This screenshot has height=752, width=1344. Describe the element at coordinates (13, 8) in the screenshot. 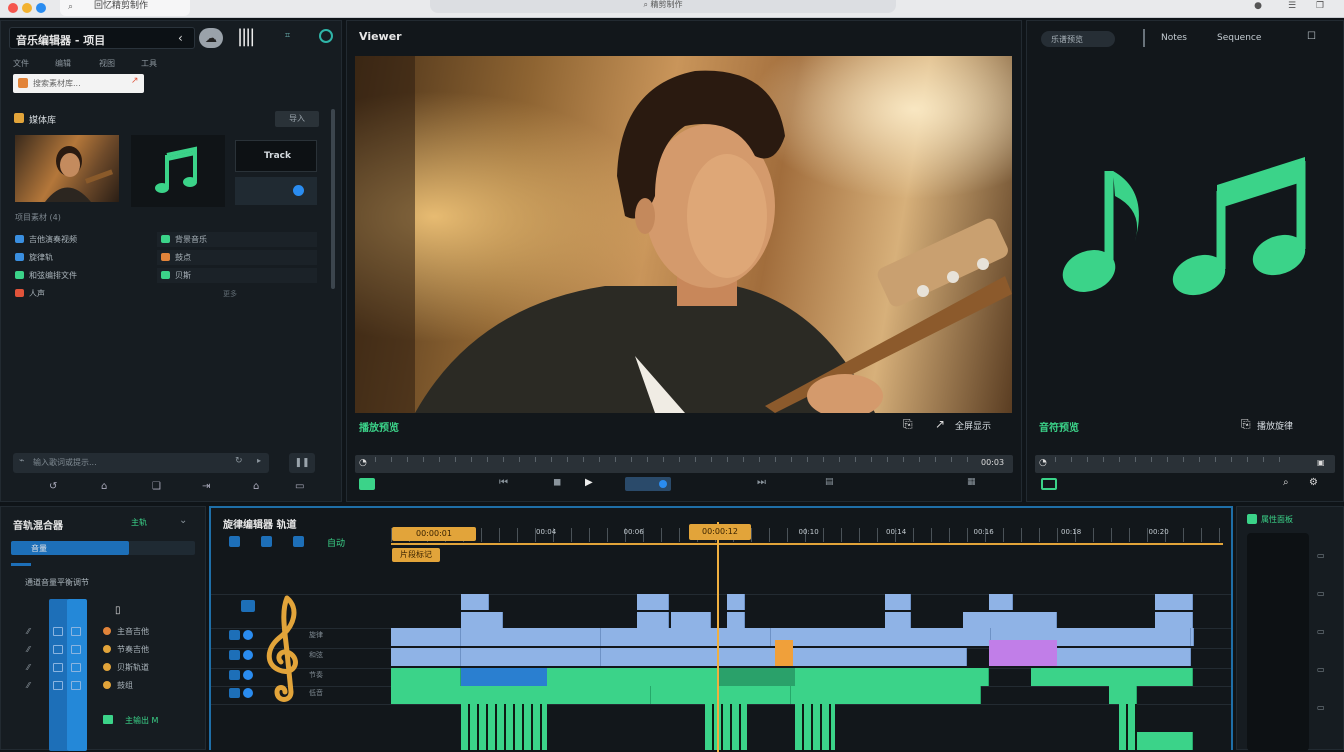

I see `close-window-button` at that location.